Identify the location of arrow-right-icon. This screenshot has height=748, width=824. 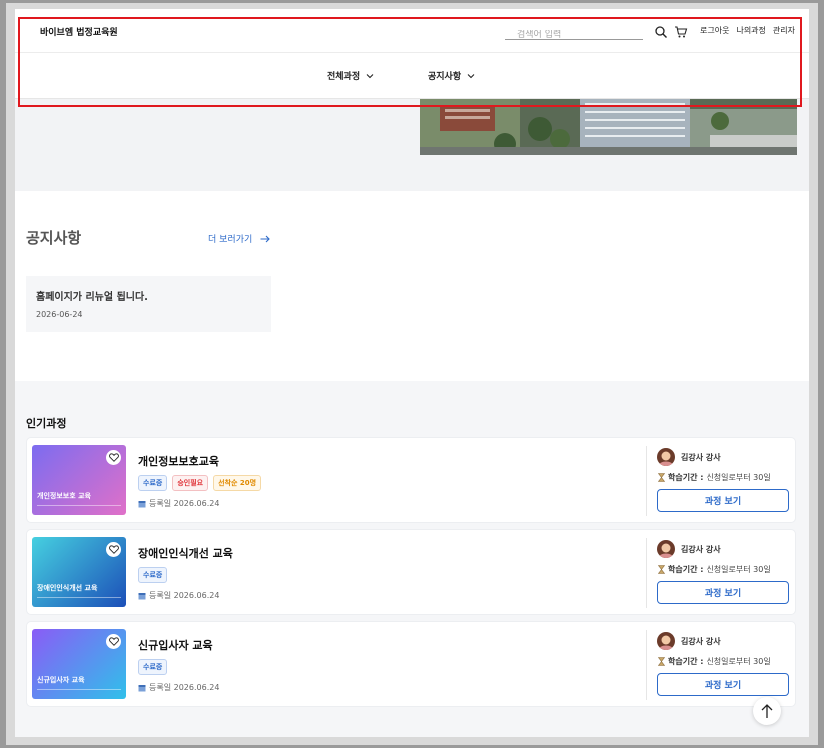
(265, 238).